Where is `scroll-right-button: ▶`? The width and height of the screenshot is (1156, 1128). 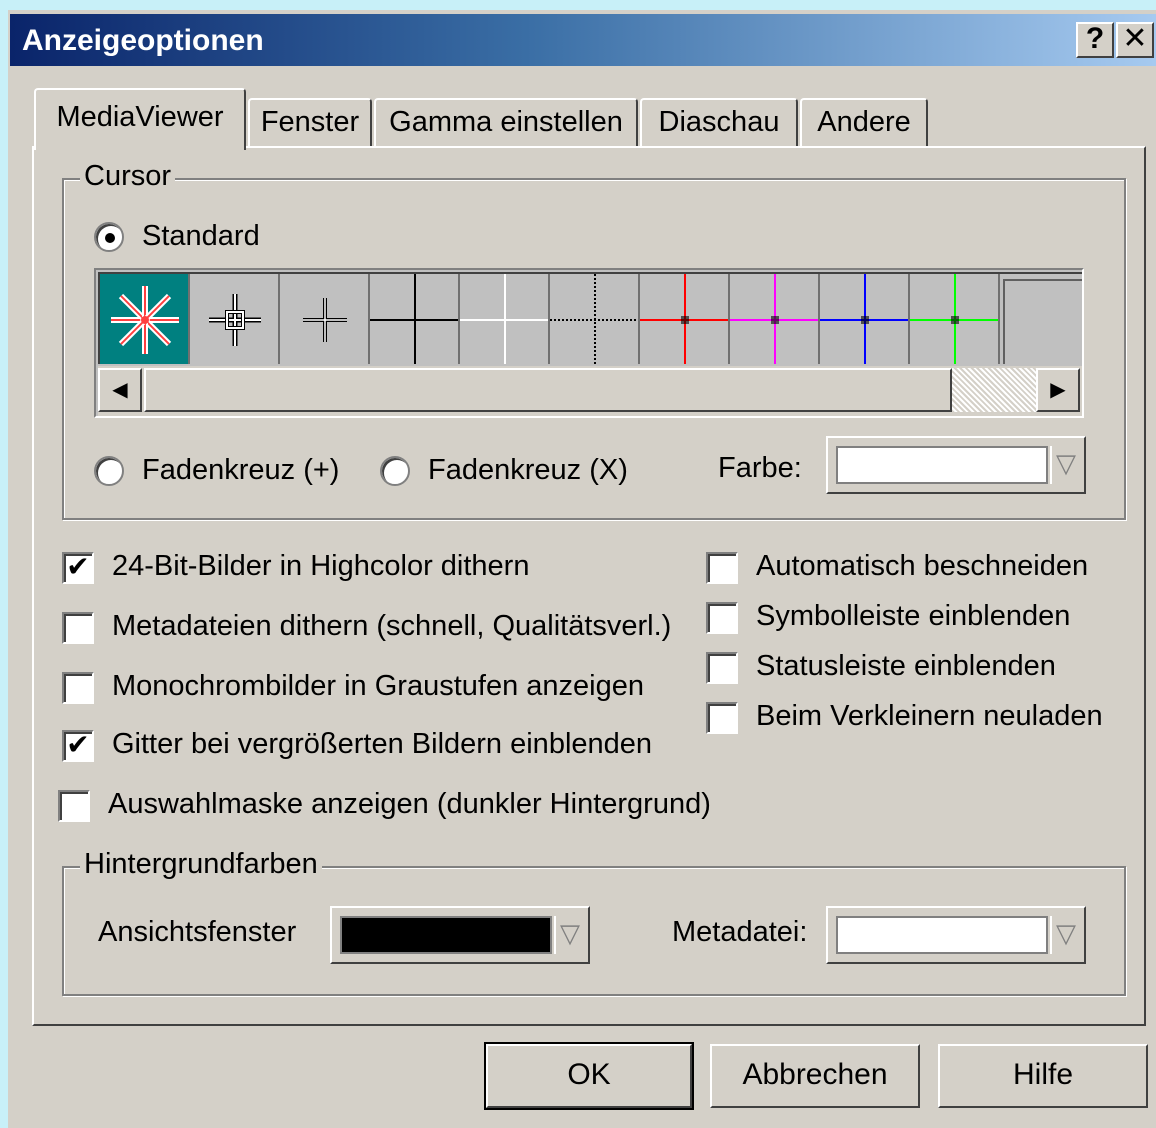 scroll-right-button: ▶ is located at coordinates (1058, 390).